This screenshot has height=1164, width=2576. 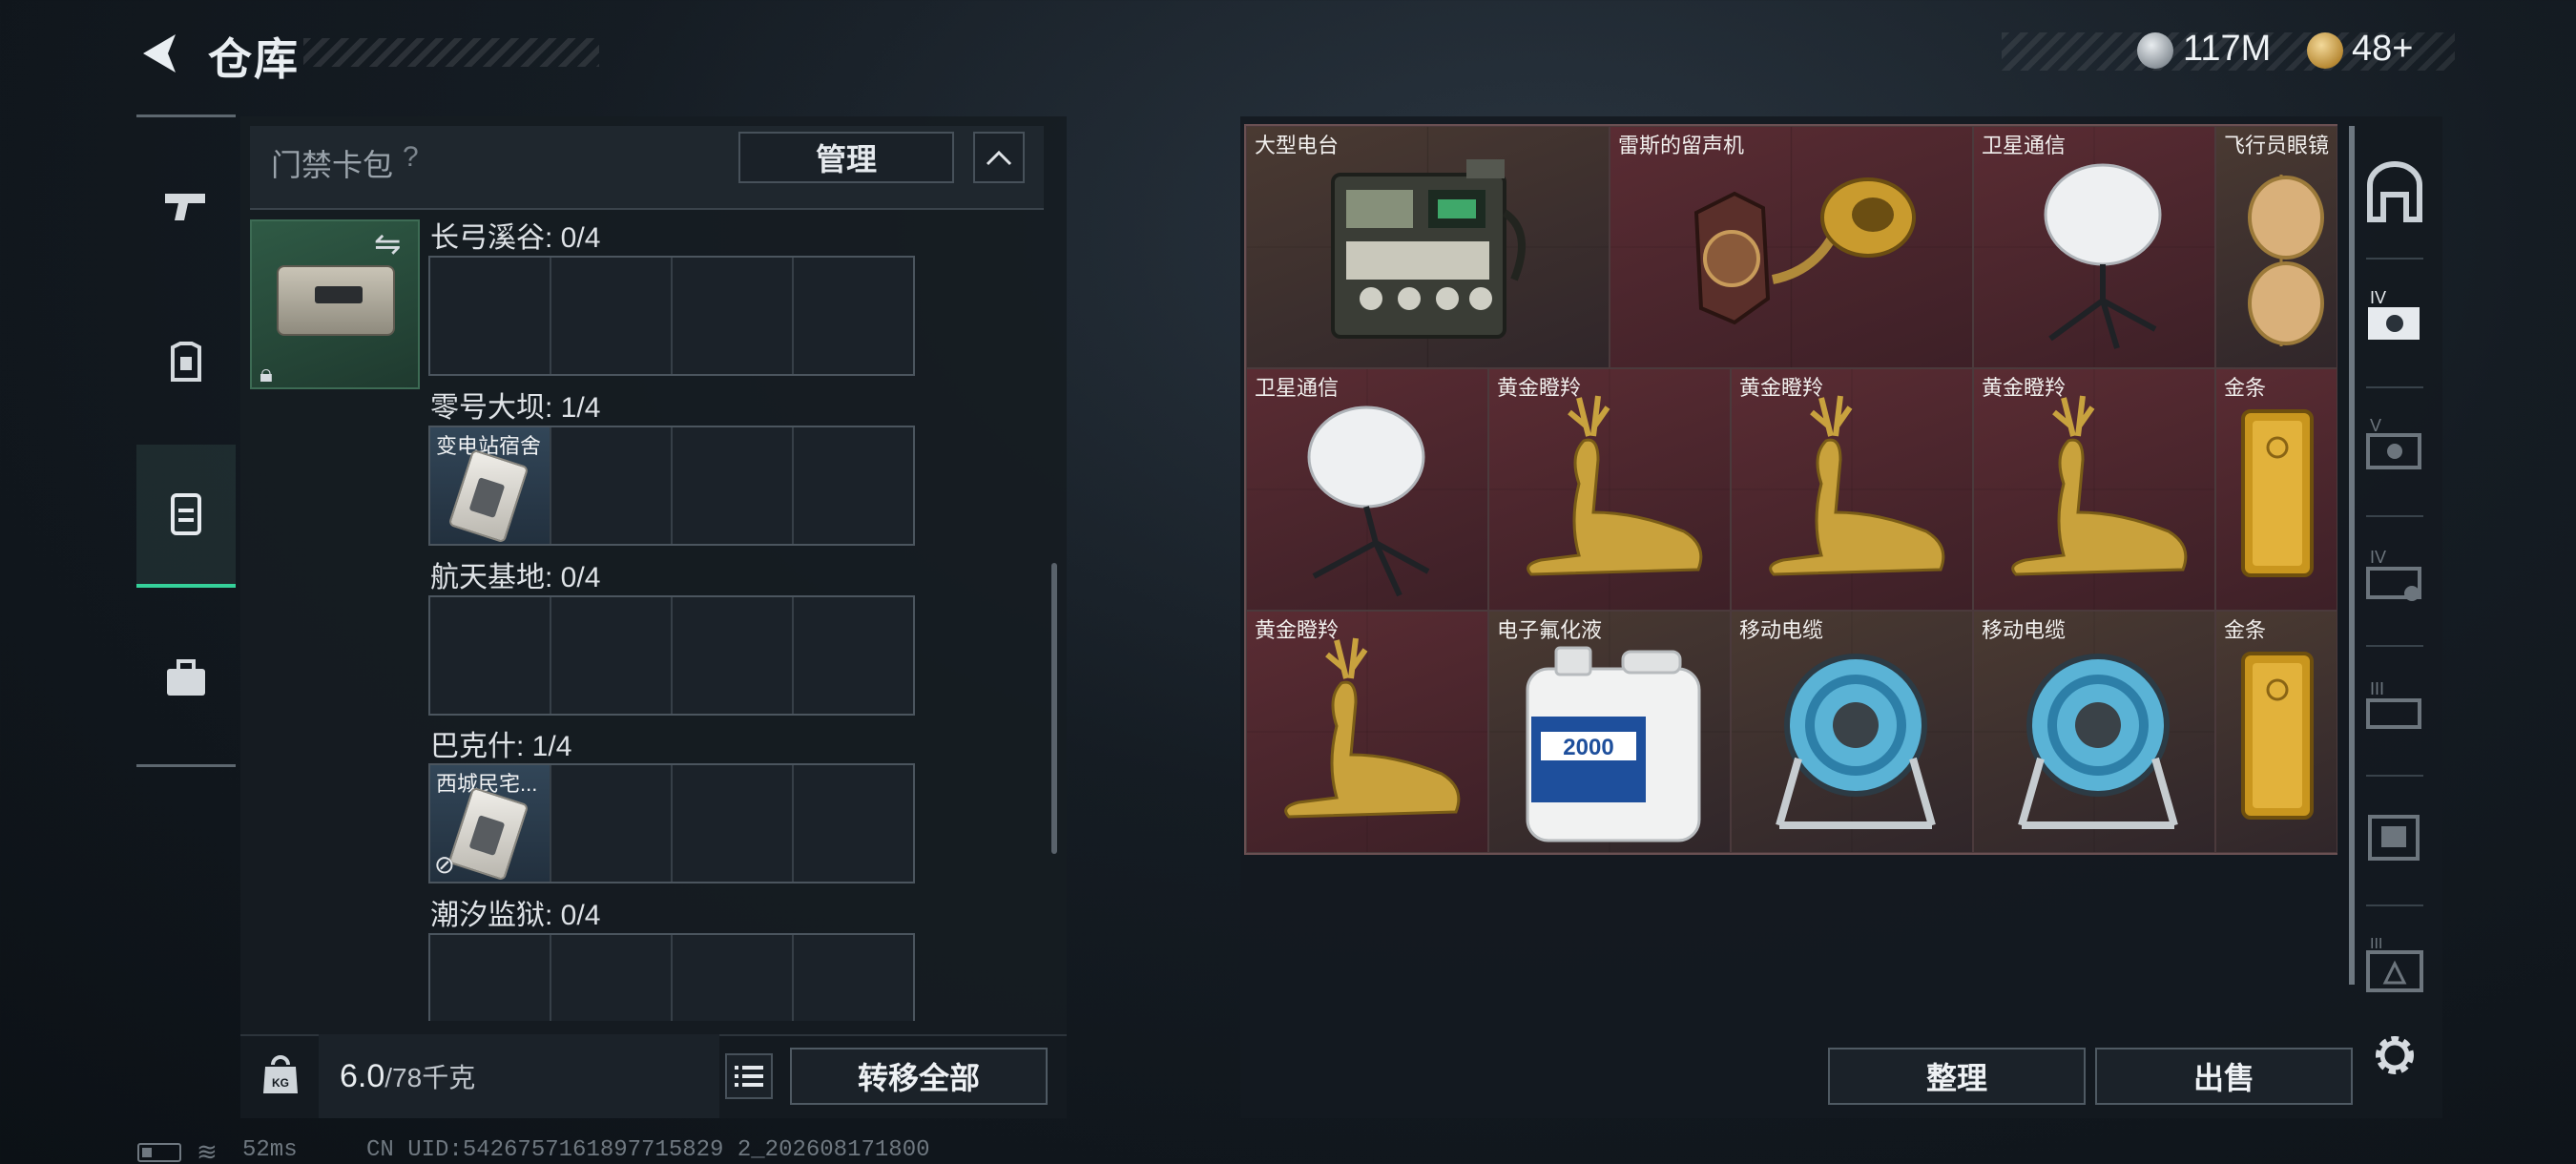 I want to click on case-tier-5-icon: V, so click(x=2394, y=446).